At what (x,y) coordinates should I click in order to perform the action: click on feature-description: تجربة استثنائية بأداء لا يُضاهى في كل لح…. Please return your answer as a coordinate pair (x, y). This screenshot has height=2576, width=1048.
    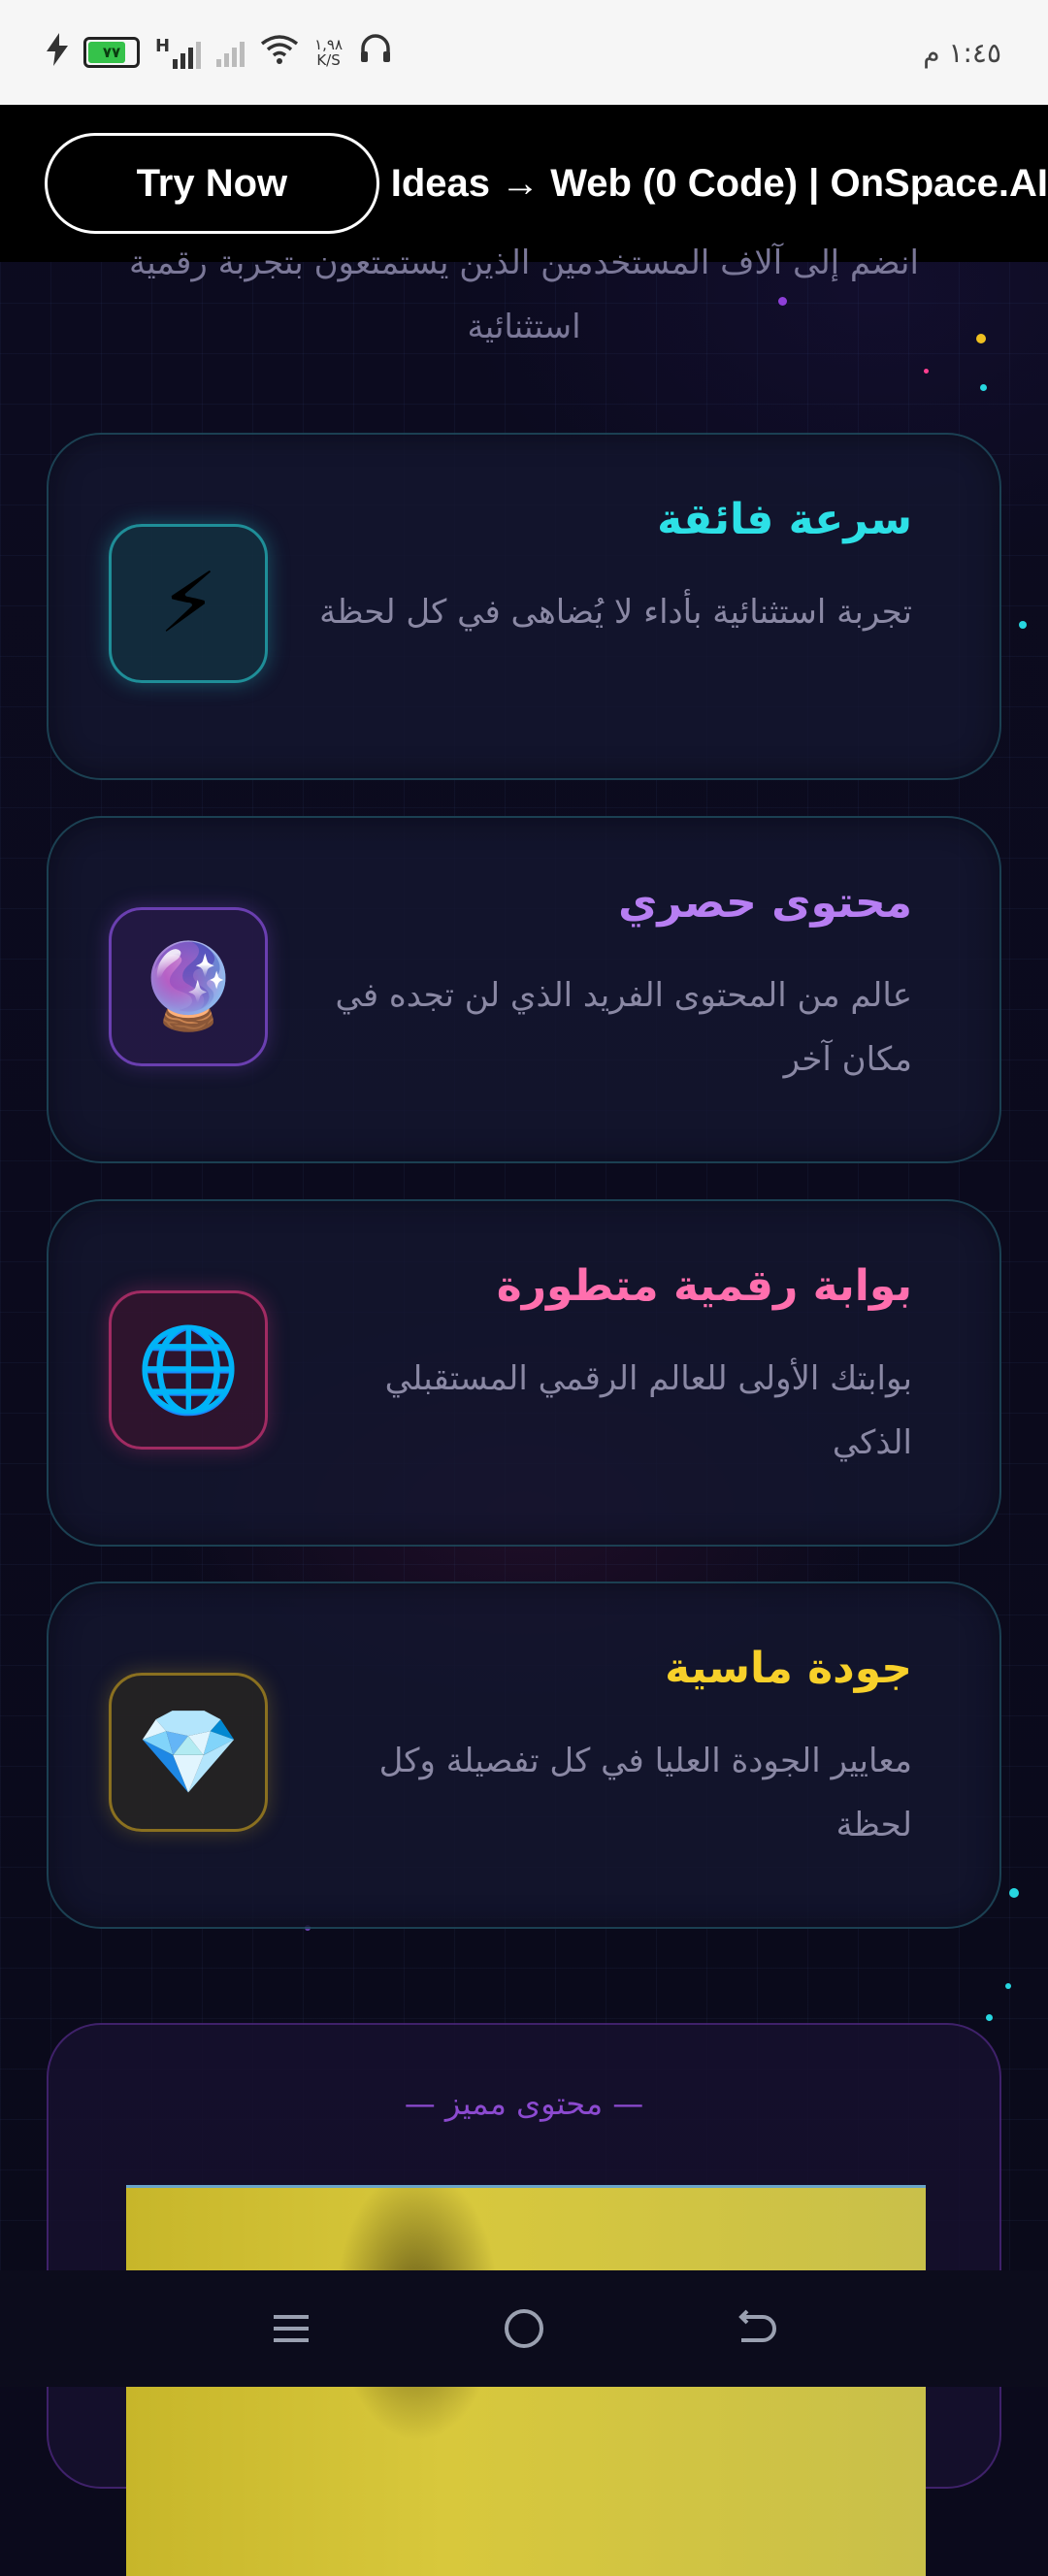
    Looking at the image, I should click on (615, 612).